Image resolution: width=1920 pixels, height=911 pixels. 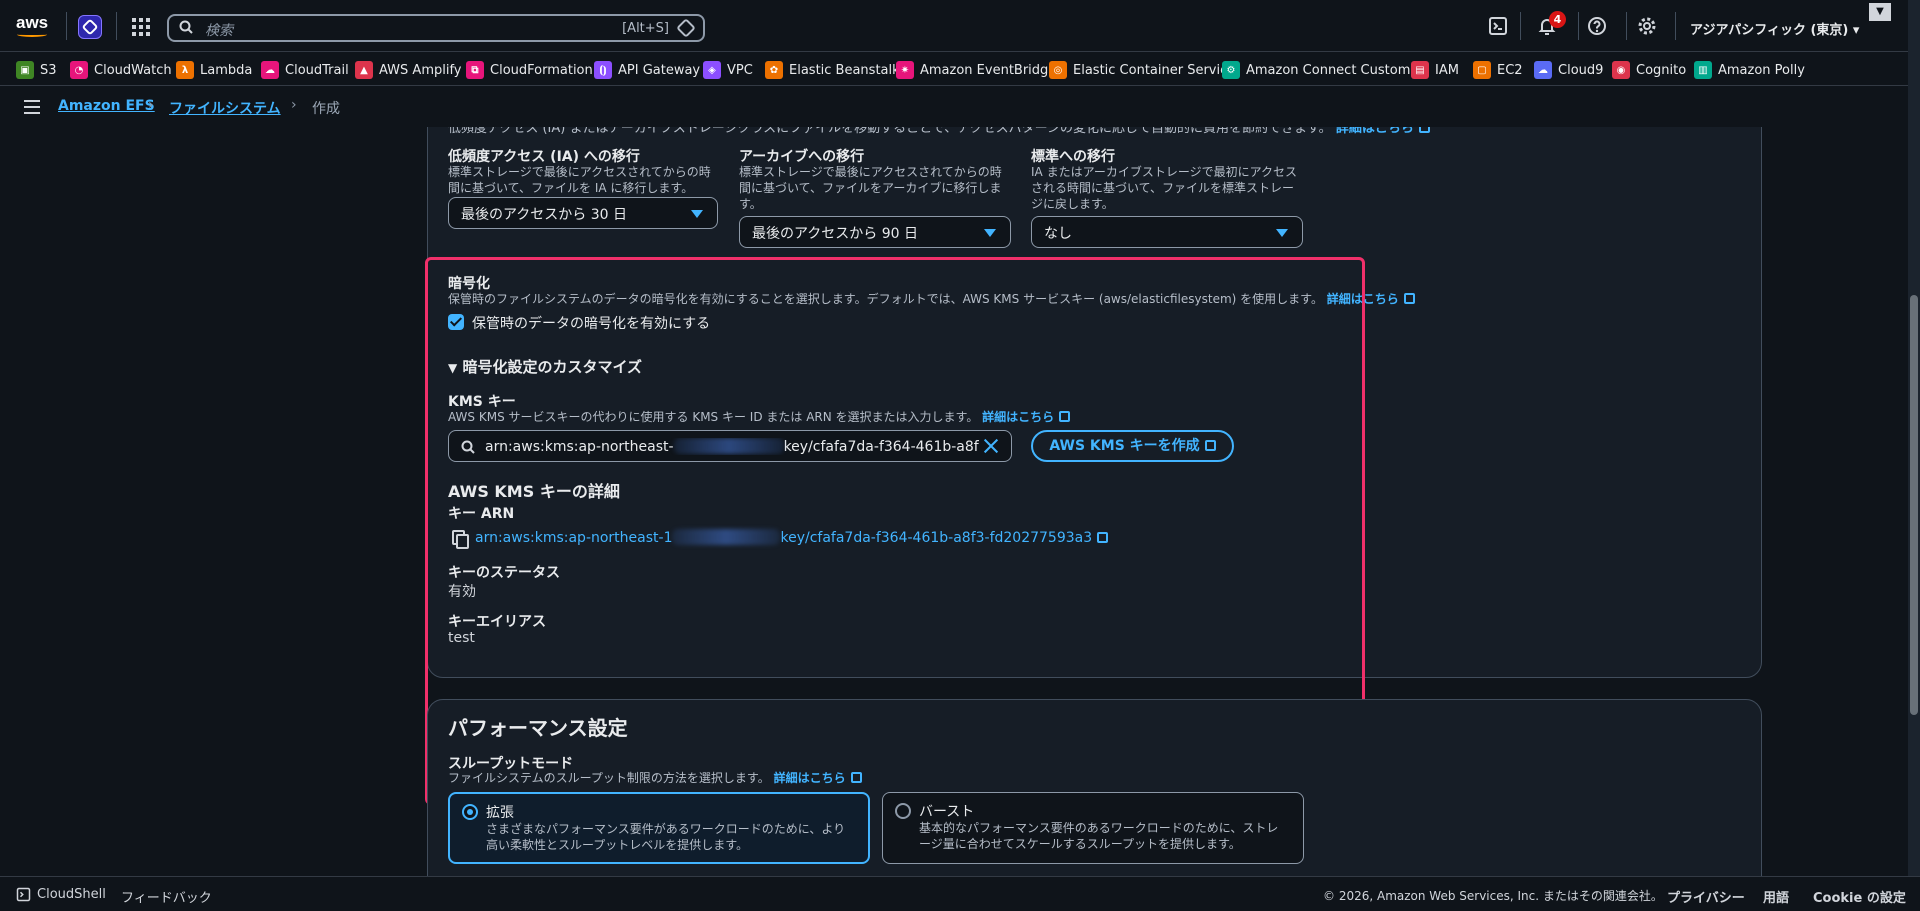 I want to click on polly-icon: ▥, so click(x=1703, y=70).